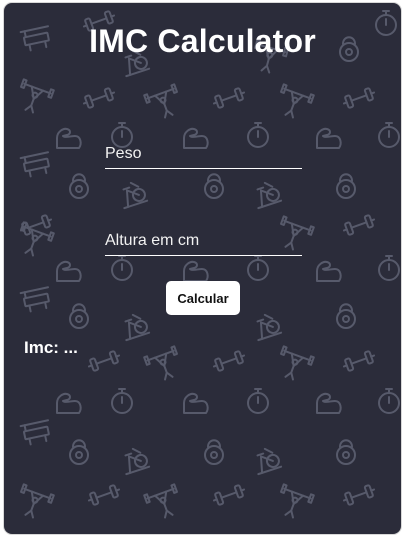 The image size is (405, 538). What do you see at coordinates (203, 298) in the screenshot?
I see `calculate-button: Calcular` at bounding box center [203, 298].